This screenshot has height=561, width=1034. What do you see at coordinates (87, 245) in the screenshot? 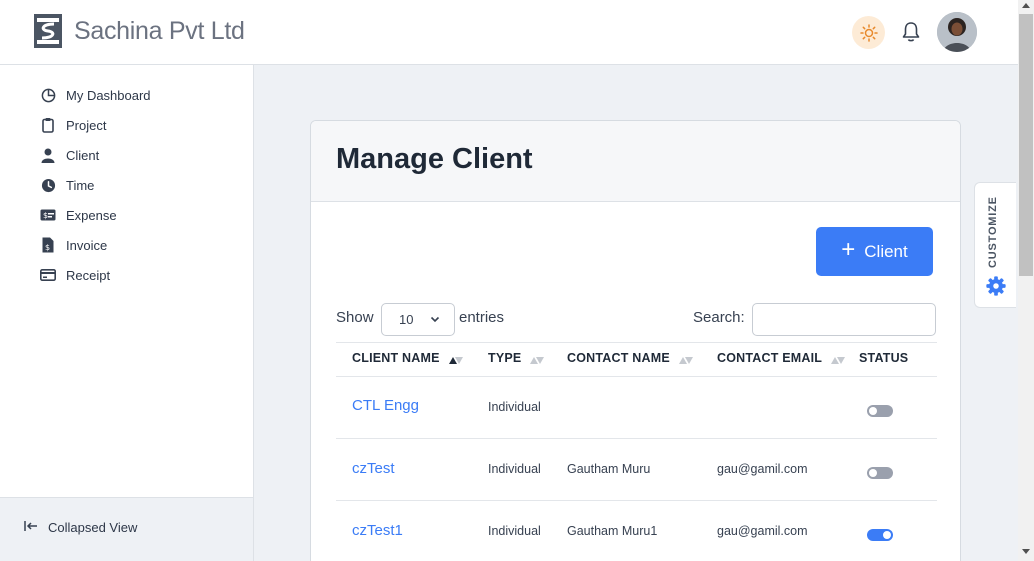
I see `sidebar-item-label: Invoice` at bounding box center [87, 245].